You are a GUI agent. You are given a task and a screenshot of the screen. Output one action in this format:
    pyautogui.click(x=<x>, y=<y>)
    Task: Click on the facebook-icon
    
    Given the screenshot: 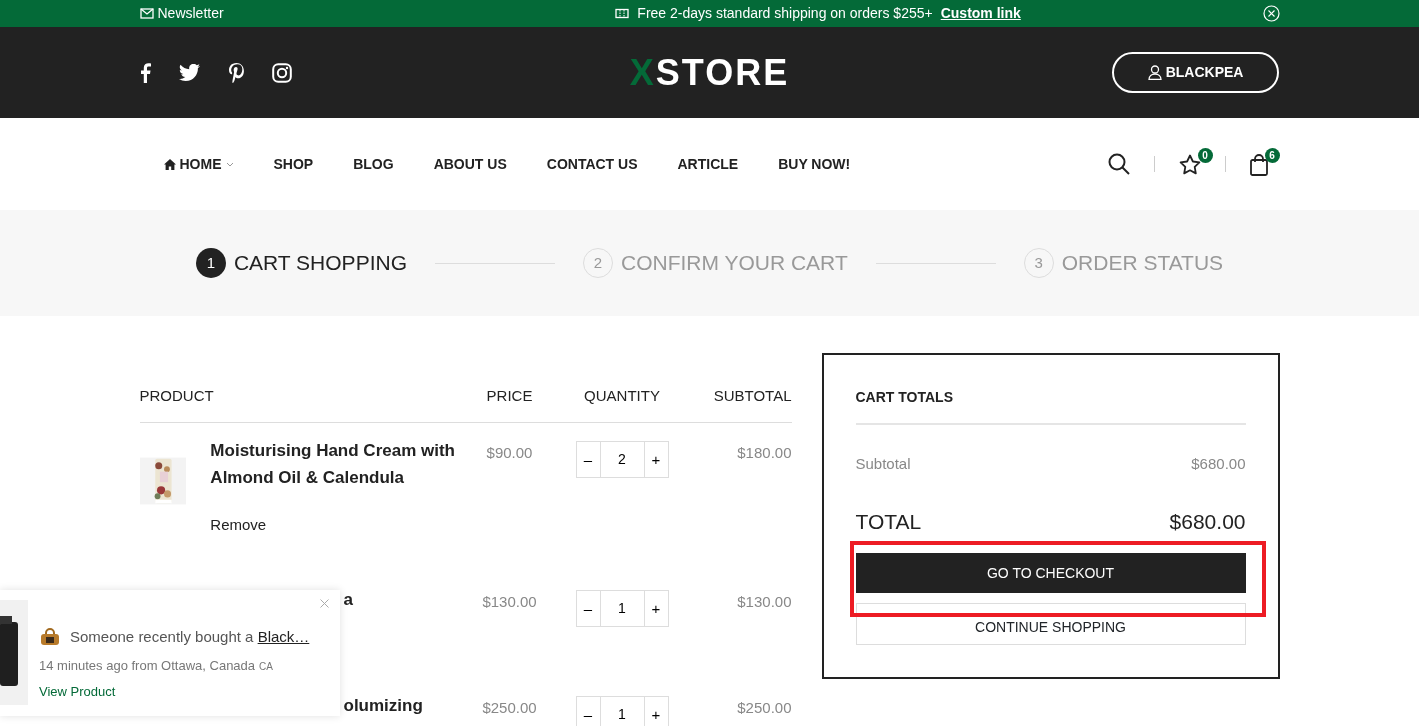 What is the action you would take?
    pyautogui.click(x=145, y=72)
    